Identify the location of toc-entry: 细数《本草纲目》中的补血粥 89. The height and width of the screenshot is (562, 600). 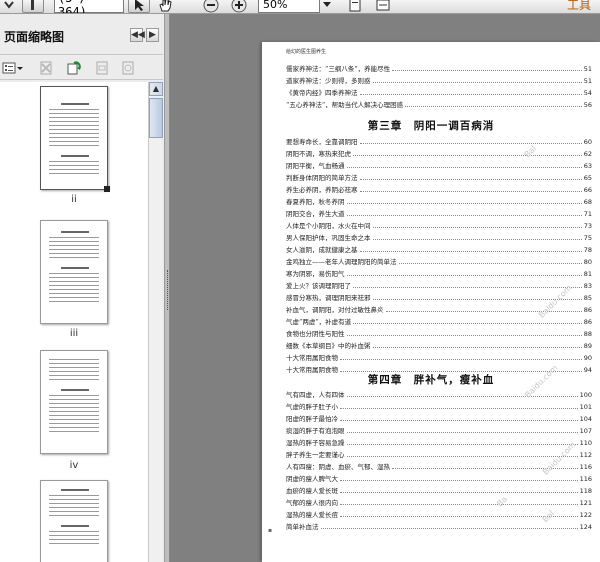
(439, 344).